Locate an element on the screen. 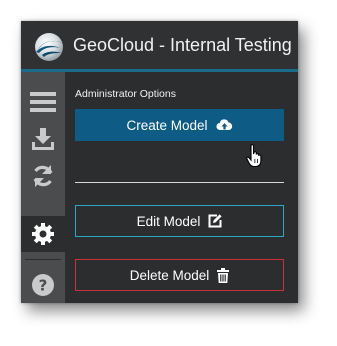 The height and width of the screenshot is (346, 337). edit-icon is located at coordinates (215, 221).